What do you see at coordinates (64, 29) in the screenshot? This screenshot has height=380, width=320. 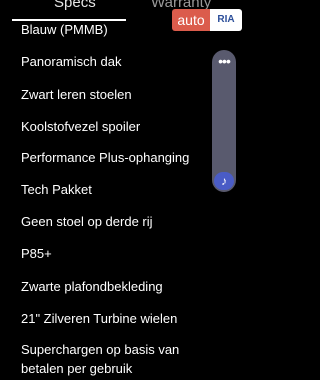 I see `list-item: Blauw (PMMB)` at bounding box center [64, 29].